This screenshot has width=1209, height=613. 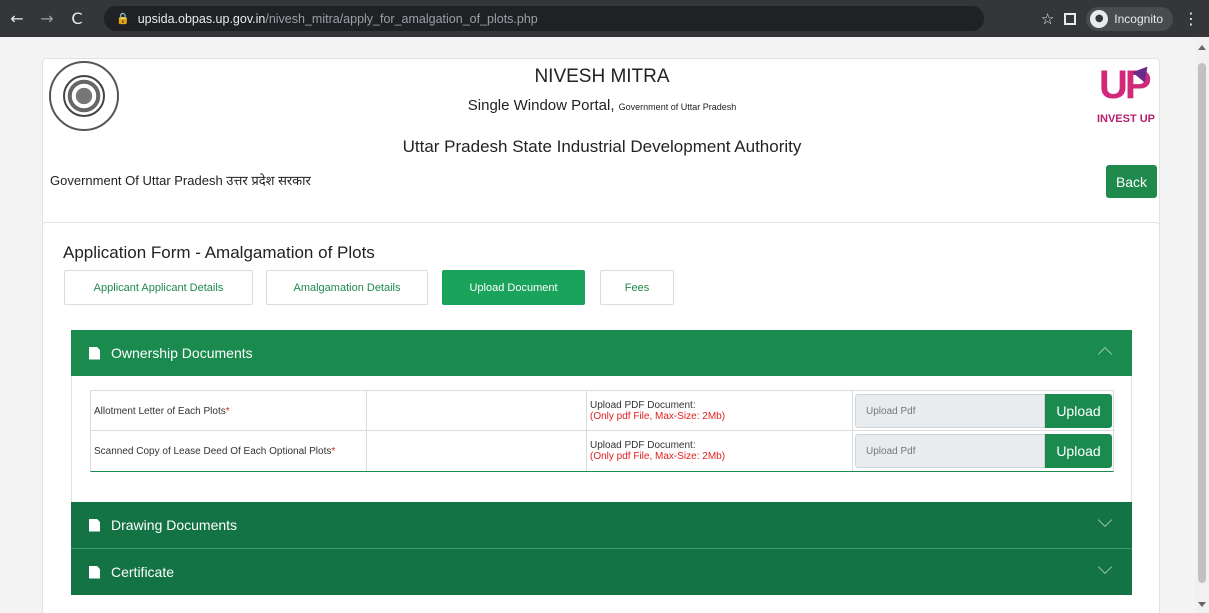 What do you see at coordinates (347, 287) in the screenshot?
I see `tab-amalgamation-details: Amalgamation Details` at bounding box center [347, 287].